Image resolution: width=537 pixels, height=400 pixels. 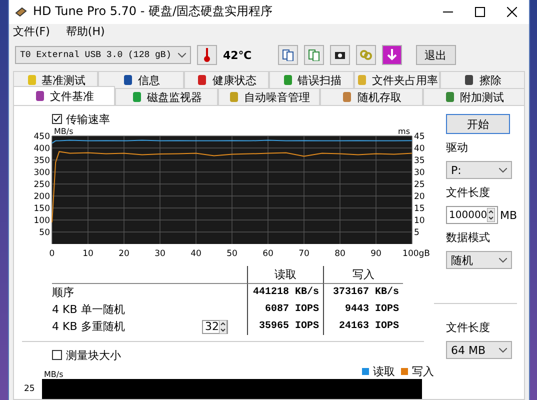 What do you see at coordinates (479, 350) in the screenshot?
I see `file-length-select: 64 MB` at bounding box center [479, 350].